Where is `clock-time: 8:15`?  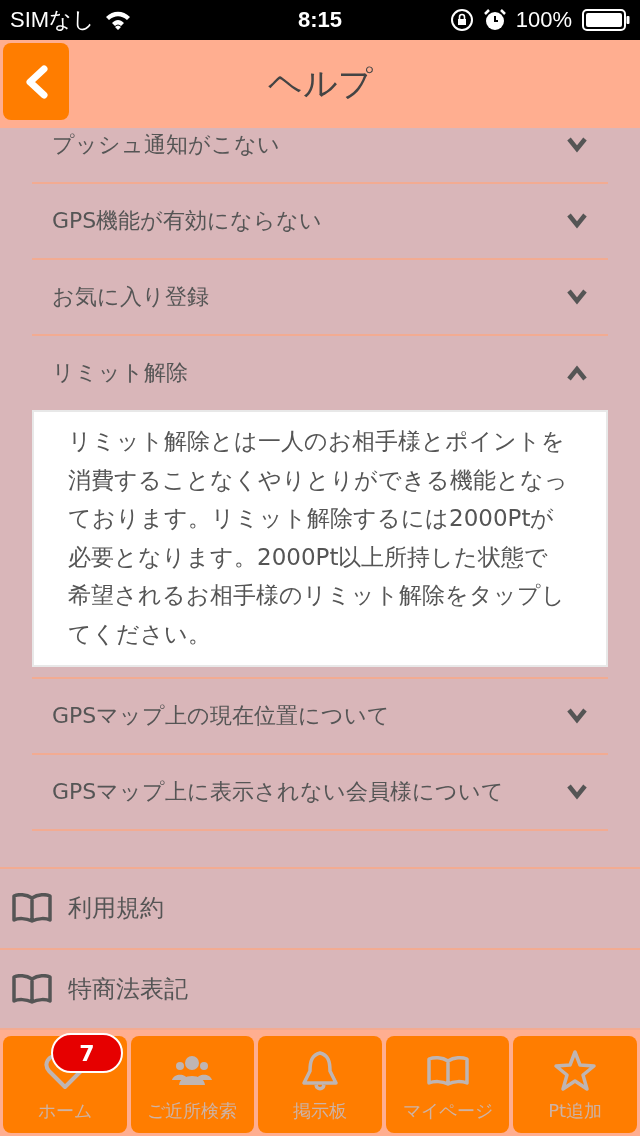
clock-time: 8:15 is located at coordinates (320, 20).